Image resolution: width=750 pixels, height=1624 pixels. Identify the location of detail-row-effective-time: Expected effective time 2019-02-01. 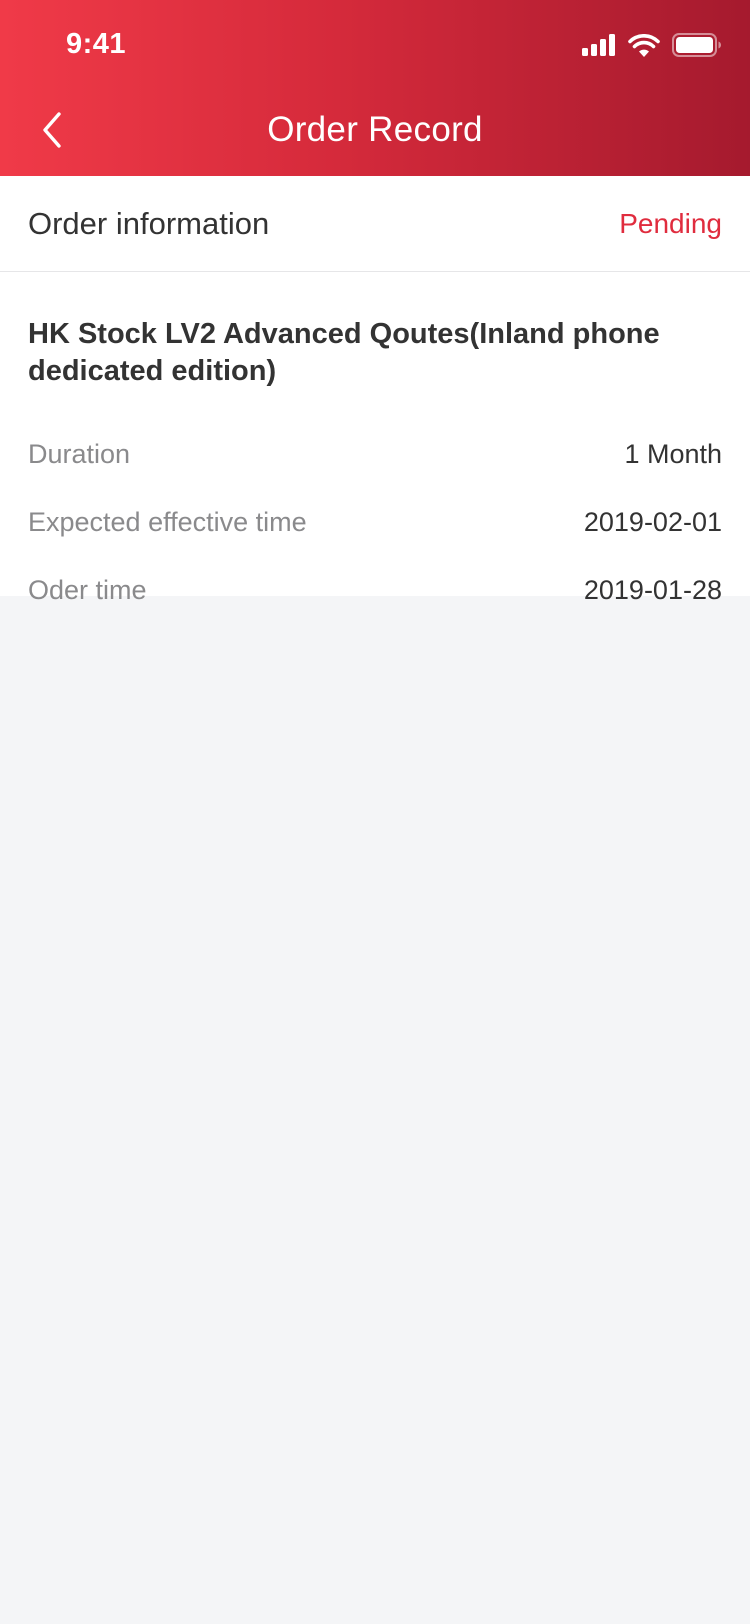
(375, 522).